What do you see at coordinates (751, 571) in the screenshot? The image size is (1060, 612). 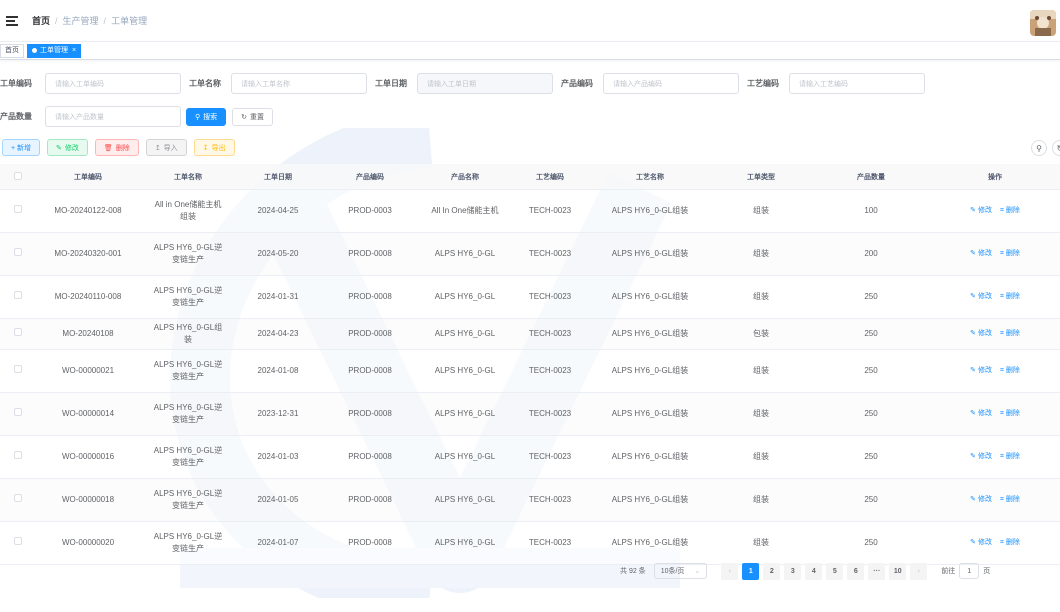 I see `page-button: 1` at bounding box center [751, 571].